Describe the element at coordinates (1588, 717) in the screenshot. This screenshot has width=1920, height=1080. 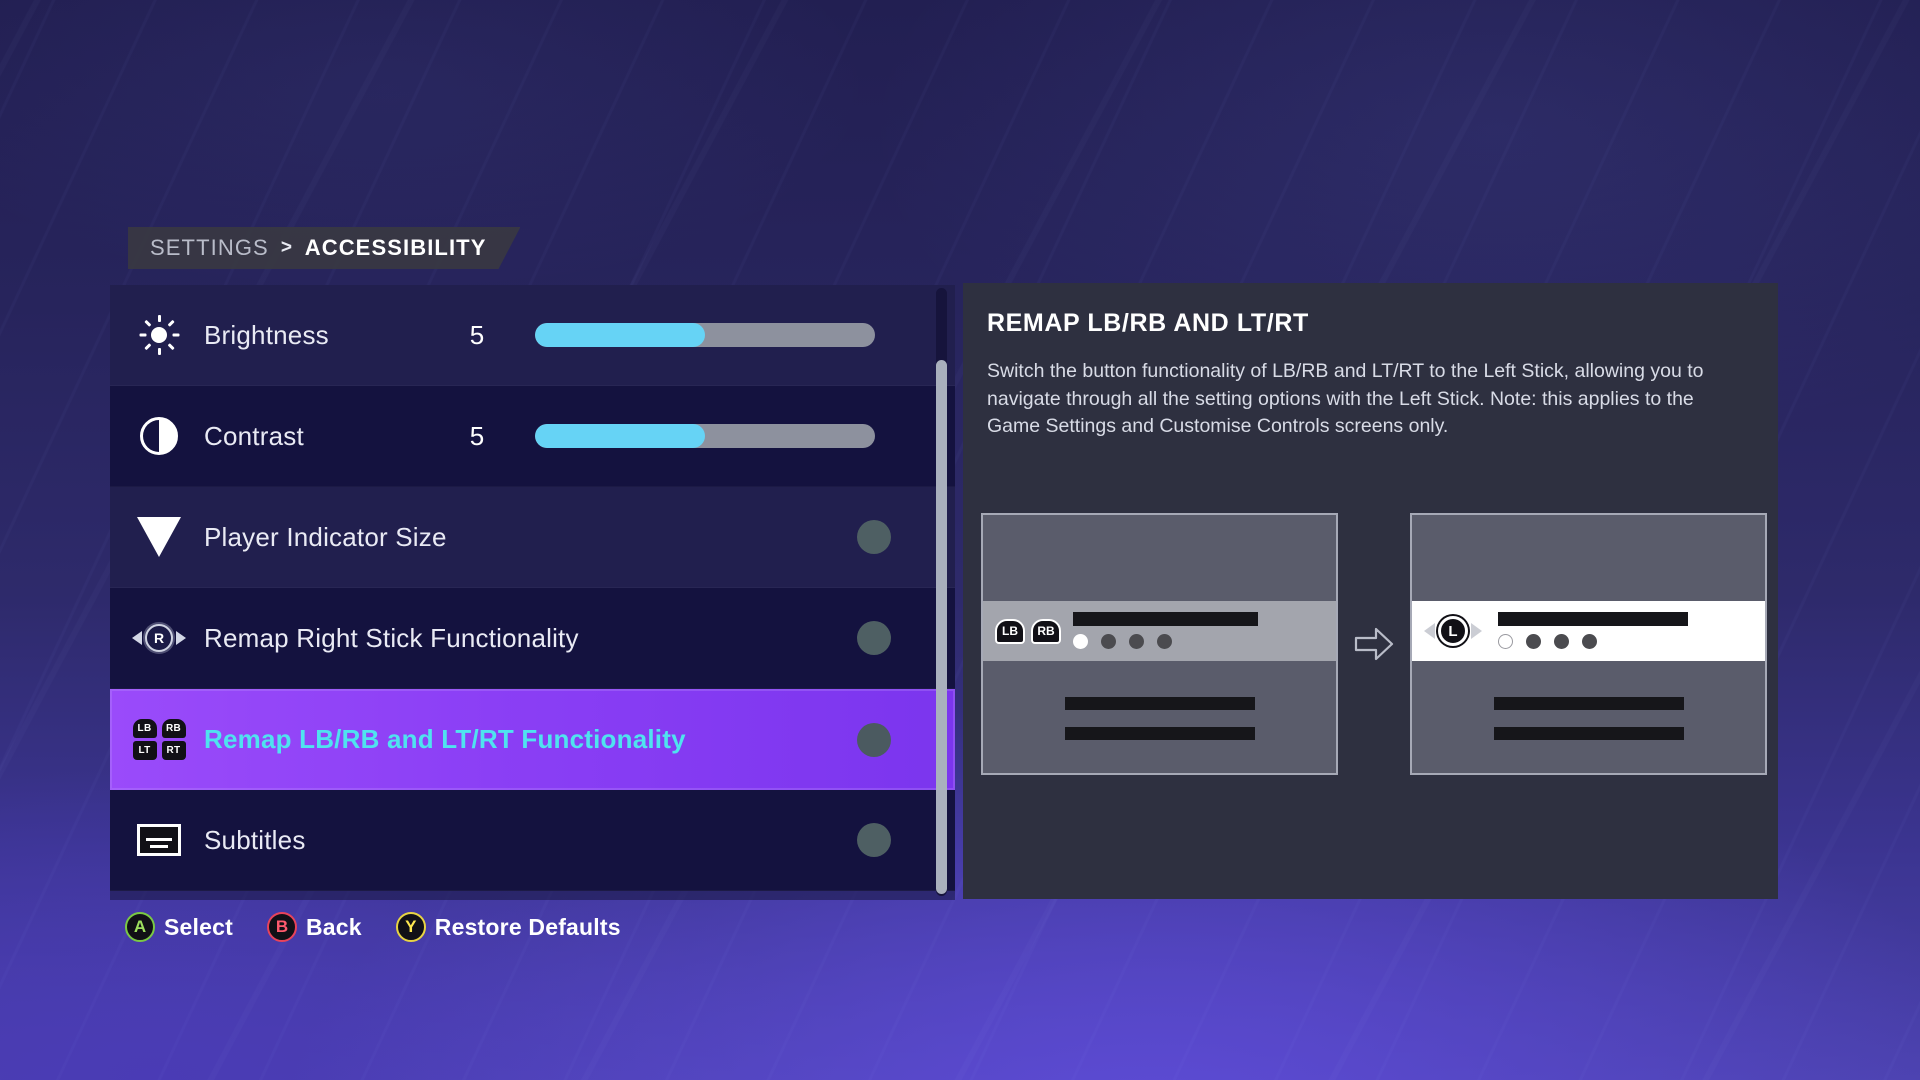
I see `preview-after-lines` at that location.